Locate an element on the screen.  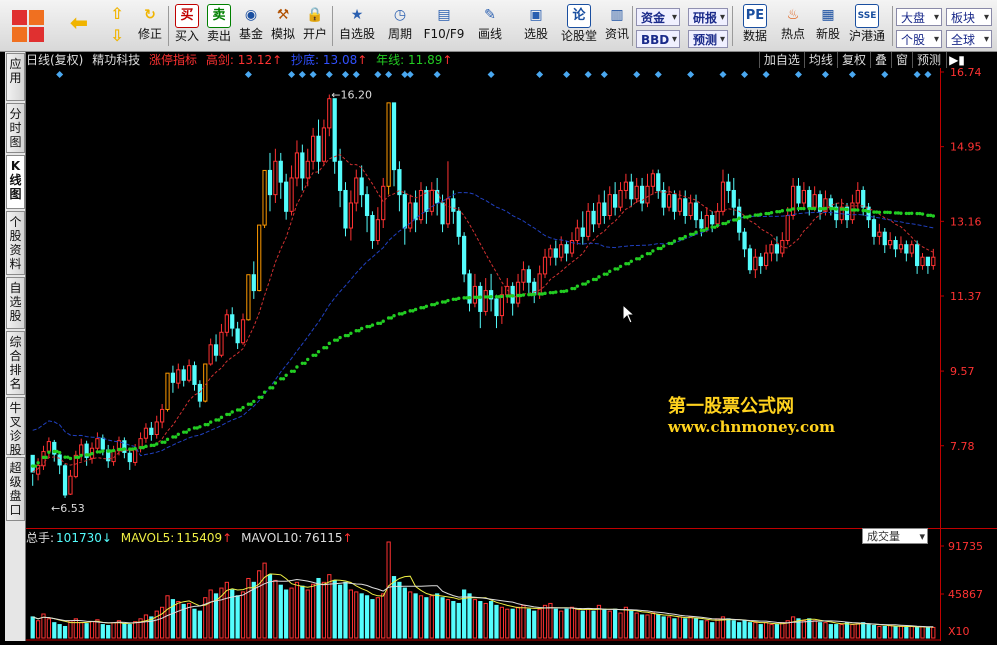
select-button: ▣ 选股 is located at coordinates (536, 26).